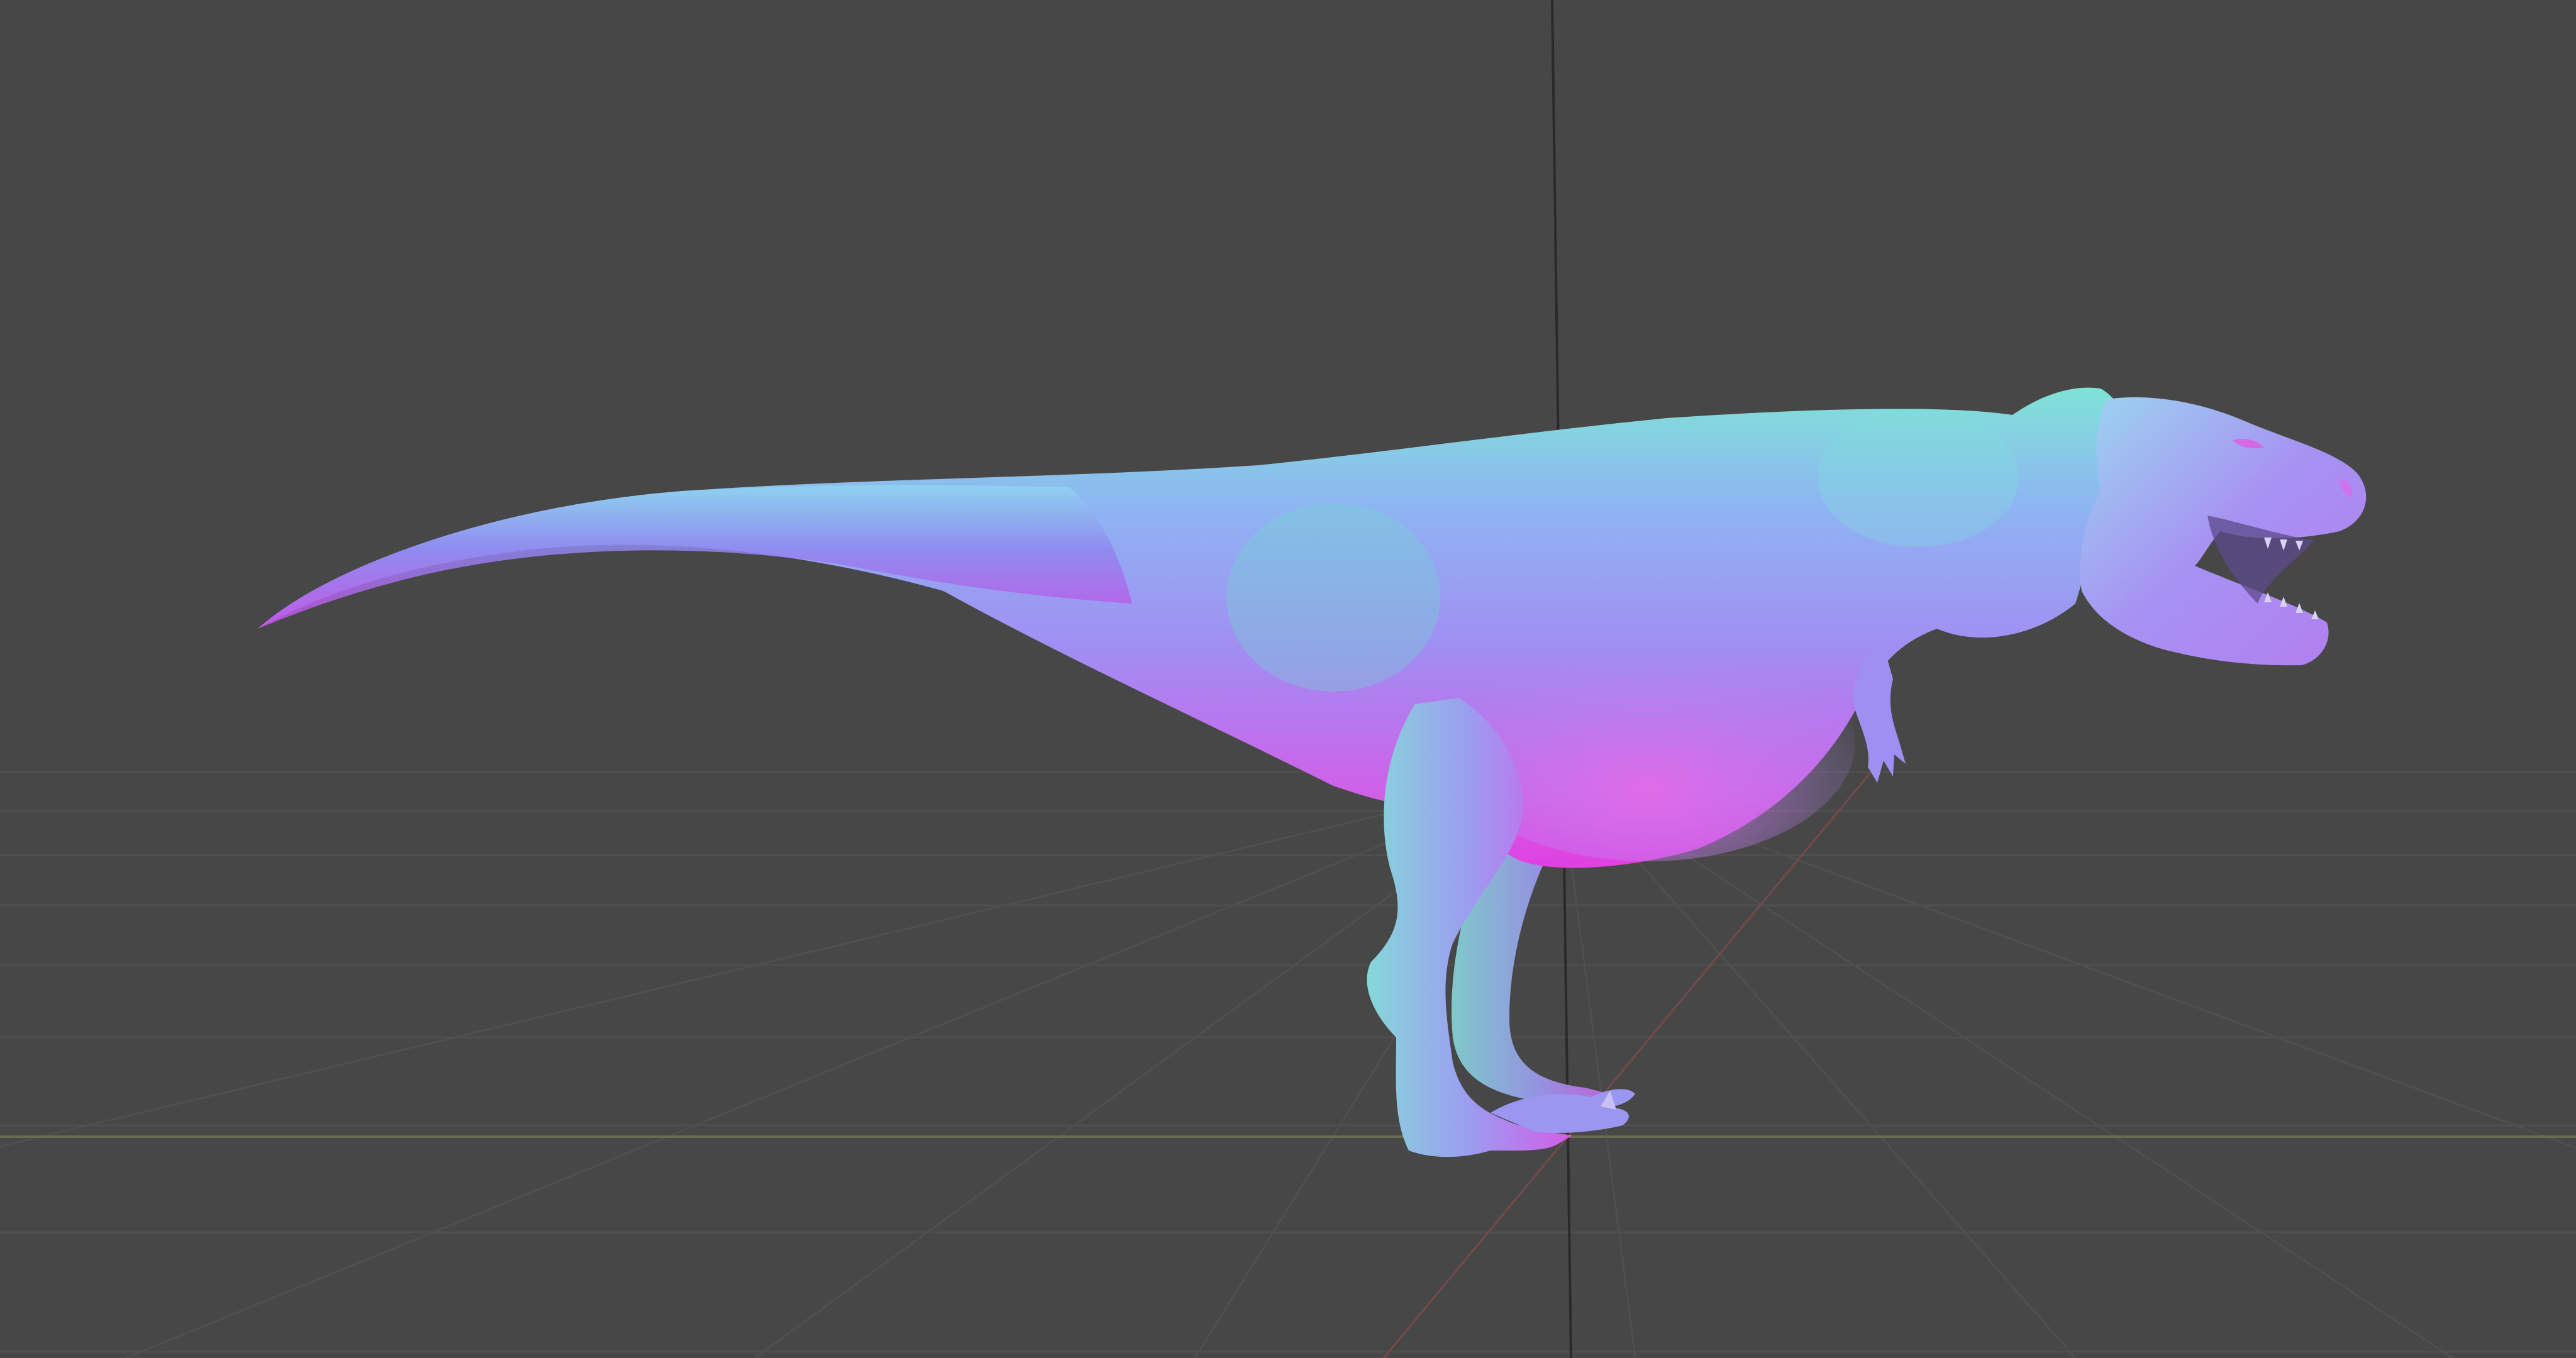 This screenshot has width=2576, height=1358. What do you see at coordinates (1918, 478) in the screenshot?
I see `trex-neck-highlight` at bounding box center [1918, 478].